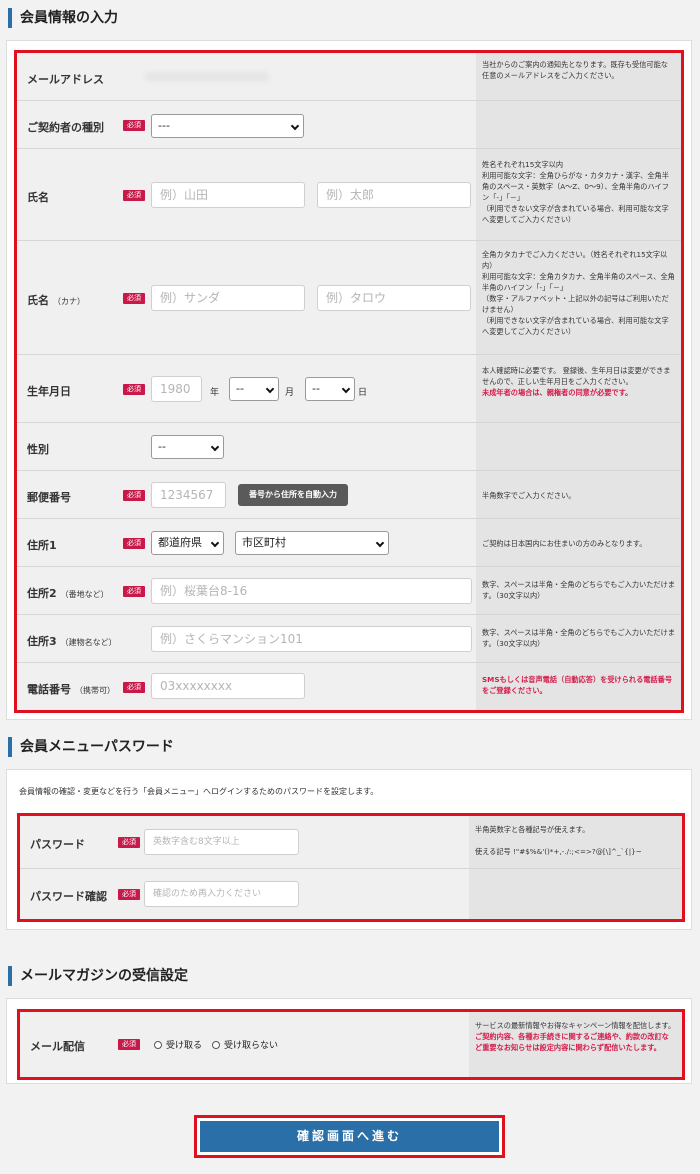  I want to click on mail-opt-in-radio: 受け取る, so click(178, 1044).